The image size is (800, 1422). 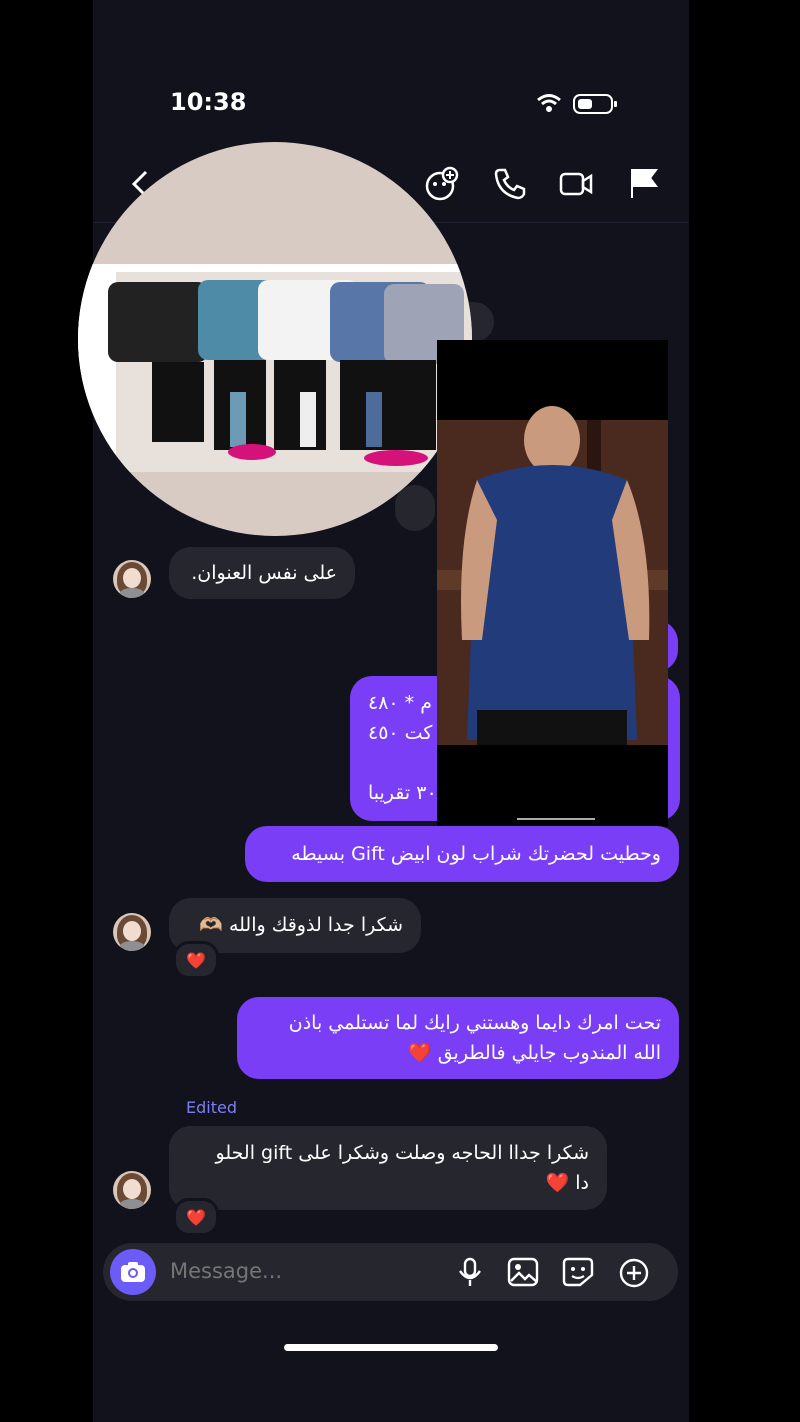 I want to click on message-text: وحطيت لحضرتك شراب لون ابيض Gift بسيطه, so click(x=476, y=854).